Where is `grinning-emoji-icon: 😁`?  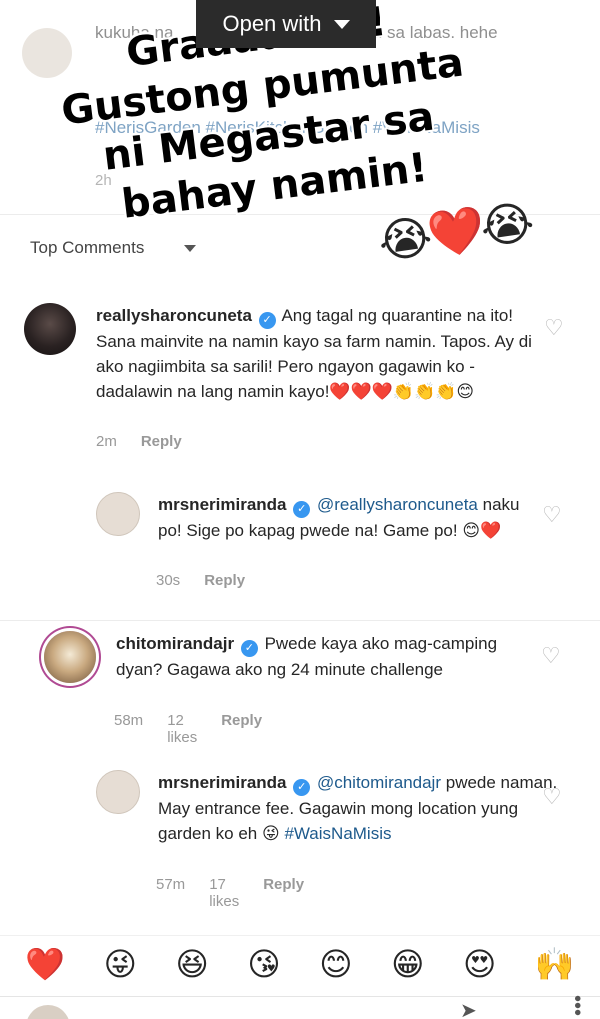 grinning-emoji-icon: 😁 is located at coordinates (407, 964).